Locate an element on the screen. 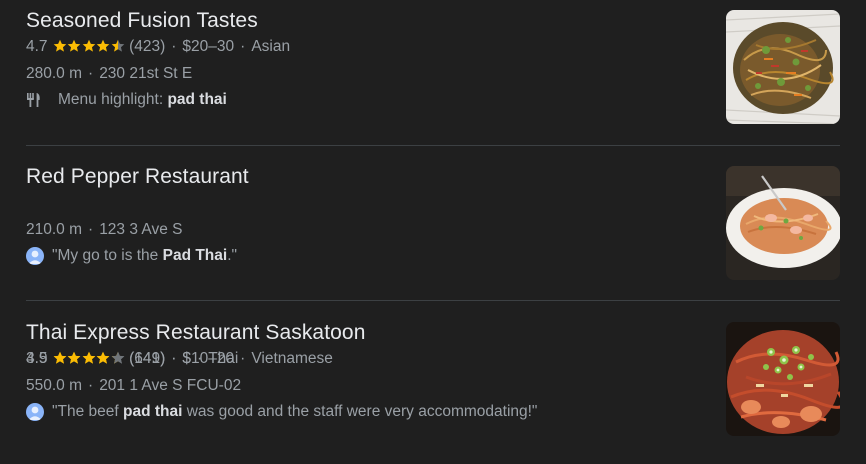 The height and width of the screenshot is (464, 866). location-line: 550.0 m · 201 1 Ave S FCU-02 is located at coordinates (133, 386).